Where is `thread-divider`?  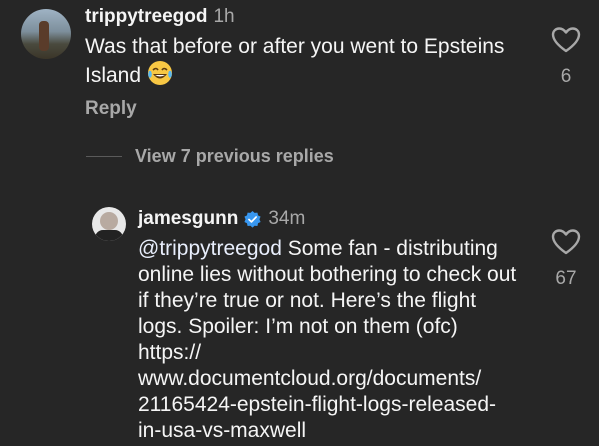 thread-divider is located at coordinates (104, 156).